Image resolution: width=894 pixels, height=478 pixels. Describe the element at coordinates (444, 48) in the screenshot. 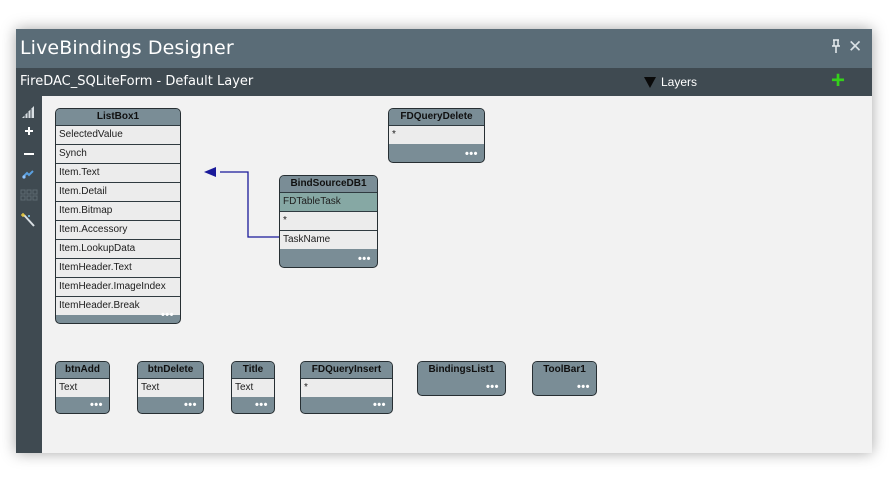

I see `title-bar: LiveBindings Designer ✕` at that location.